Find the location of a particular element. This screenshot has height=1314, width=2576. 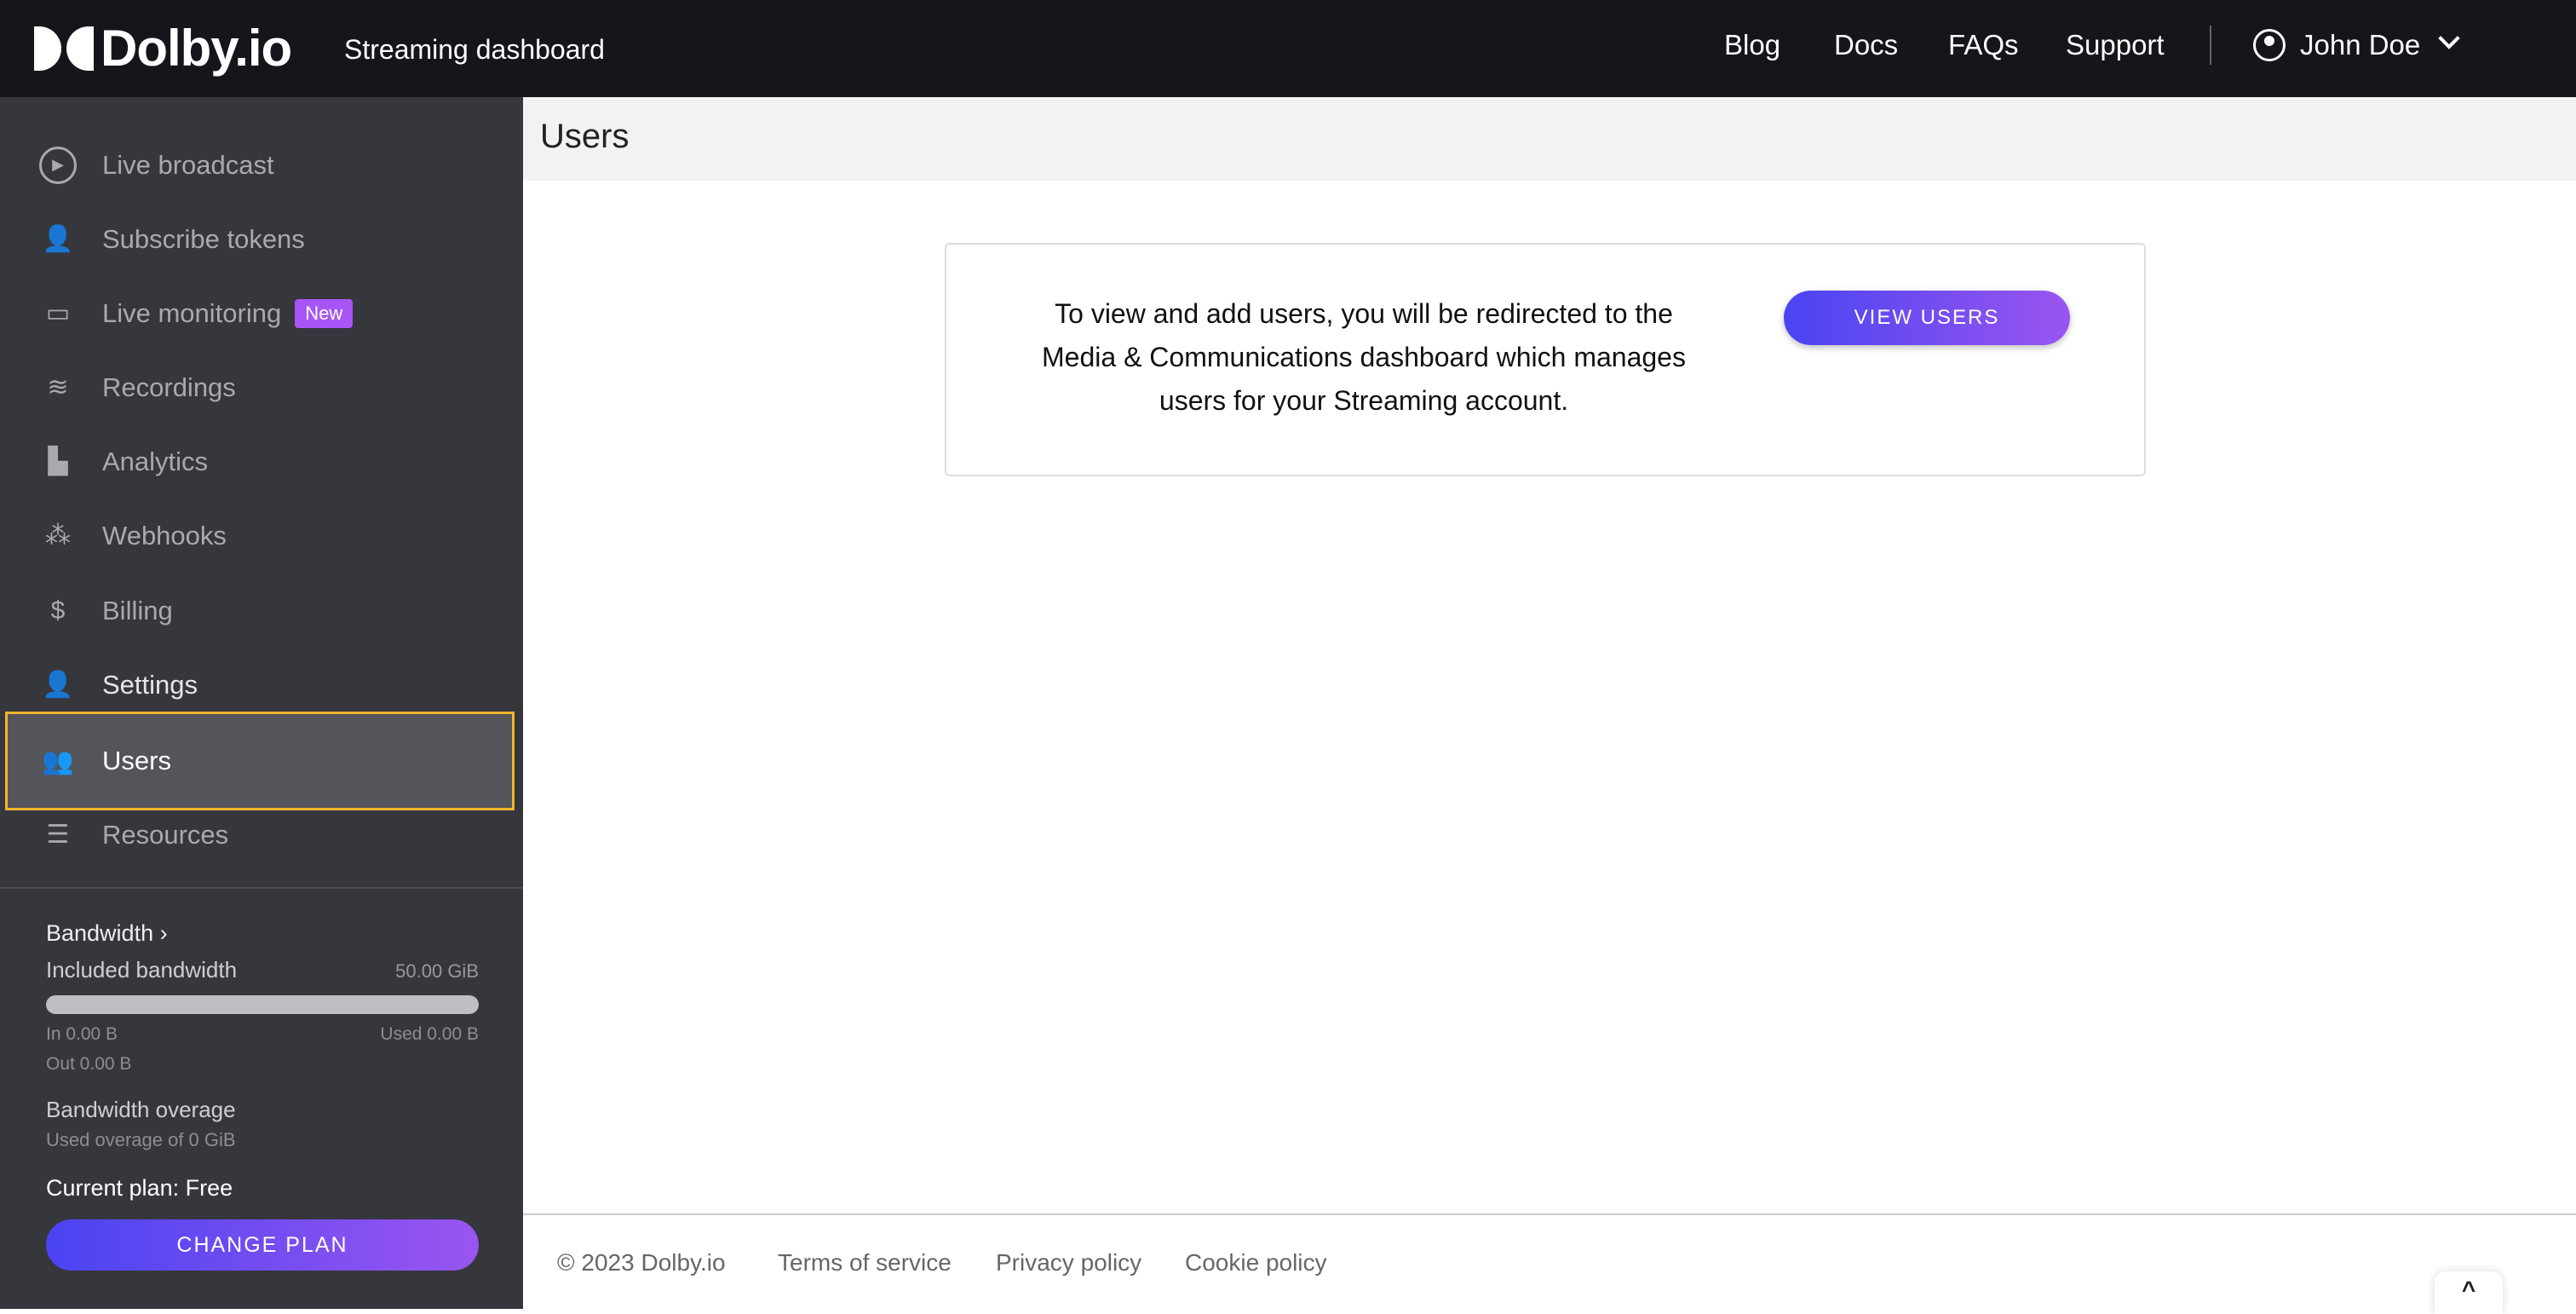

chevron-right-icon: › is located at coordinates (163, 933).